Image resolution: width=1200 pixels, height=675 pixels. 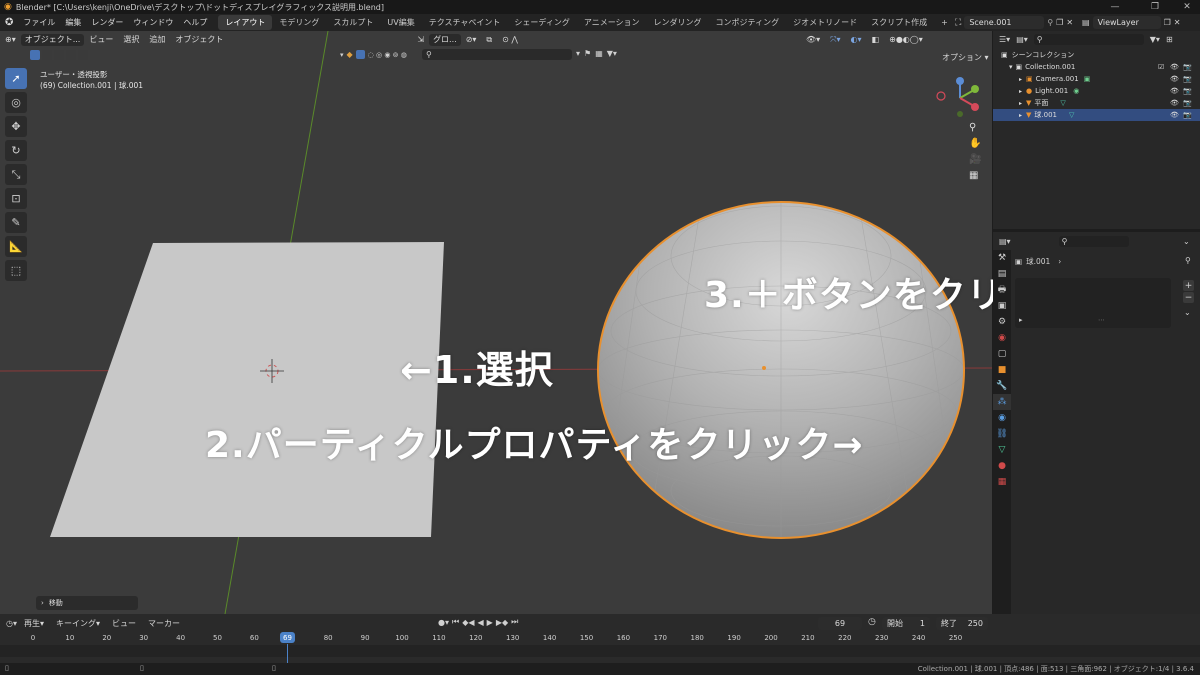 I want to click on scene-selector: Scene.001, so click(x=1004, y=22).